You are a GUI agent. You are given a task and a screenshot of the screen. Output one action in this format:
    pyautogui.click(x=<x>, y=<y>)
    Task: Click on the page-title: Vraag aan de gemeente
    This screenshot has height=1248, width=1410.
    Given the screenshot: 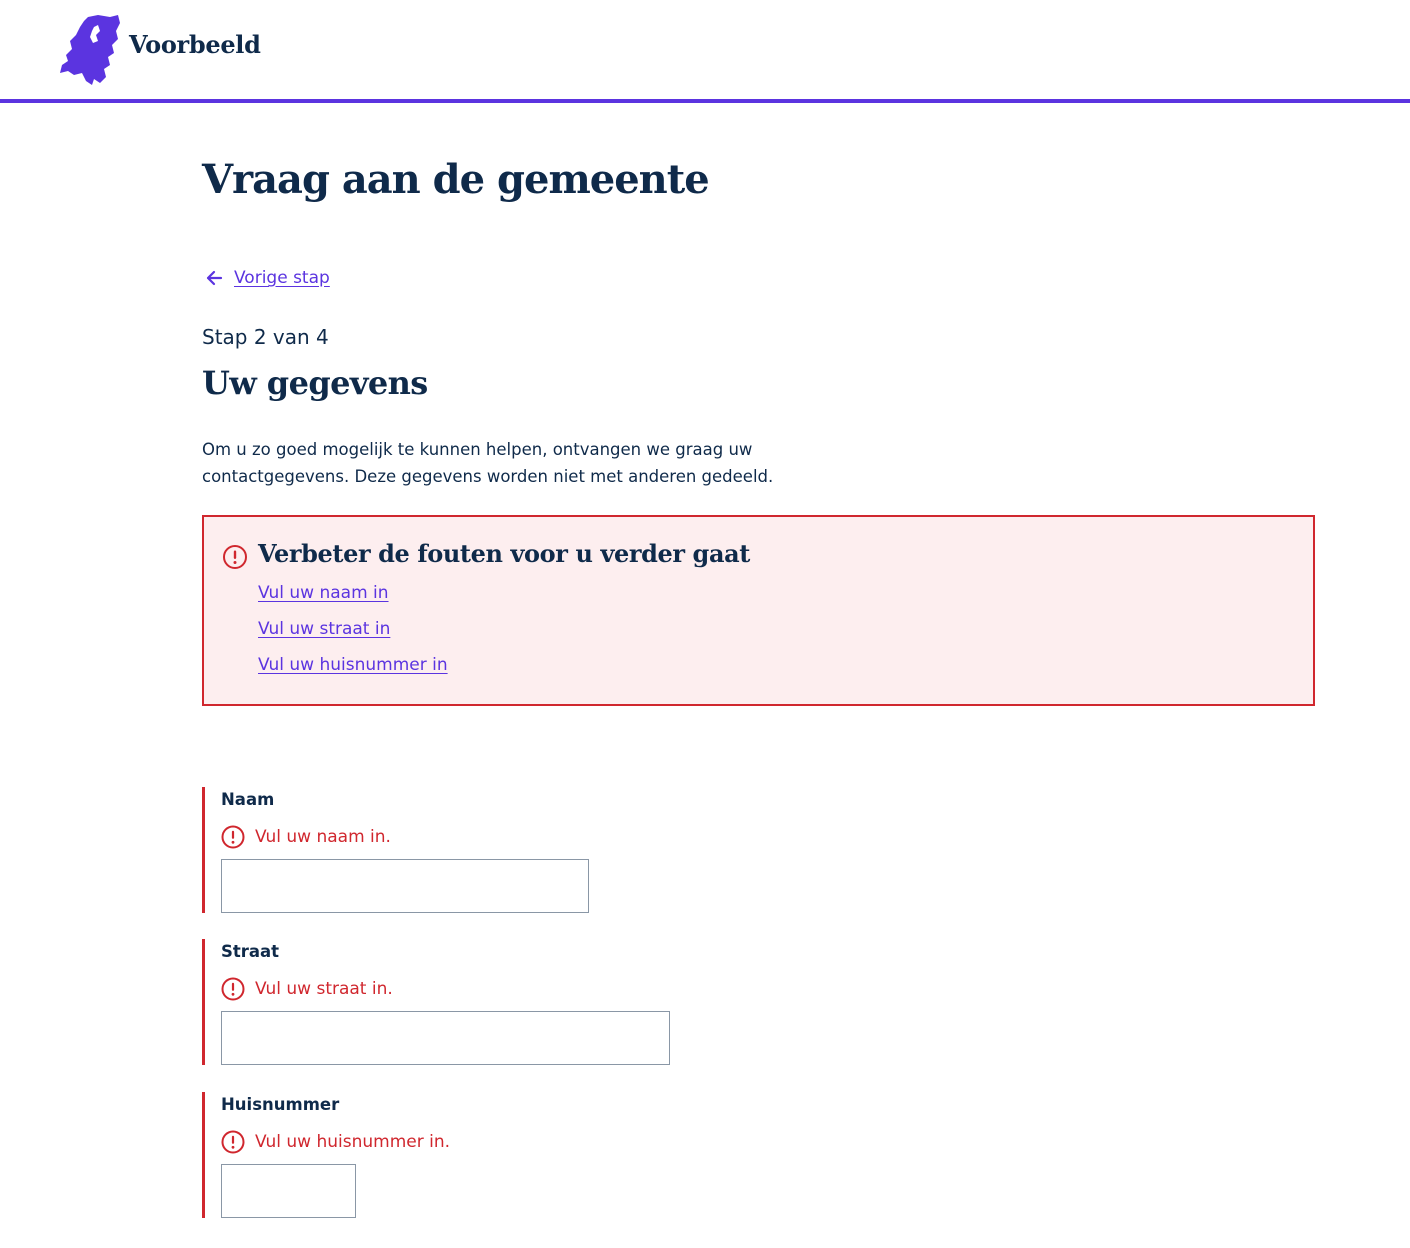 What is the action you would take?
    pyautogui.click(x=456, y=179)
    